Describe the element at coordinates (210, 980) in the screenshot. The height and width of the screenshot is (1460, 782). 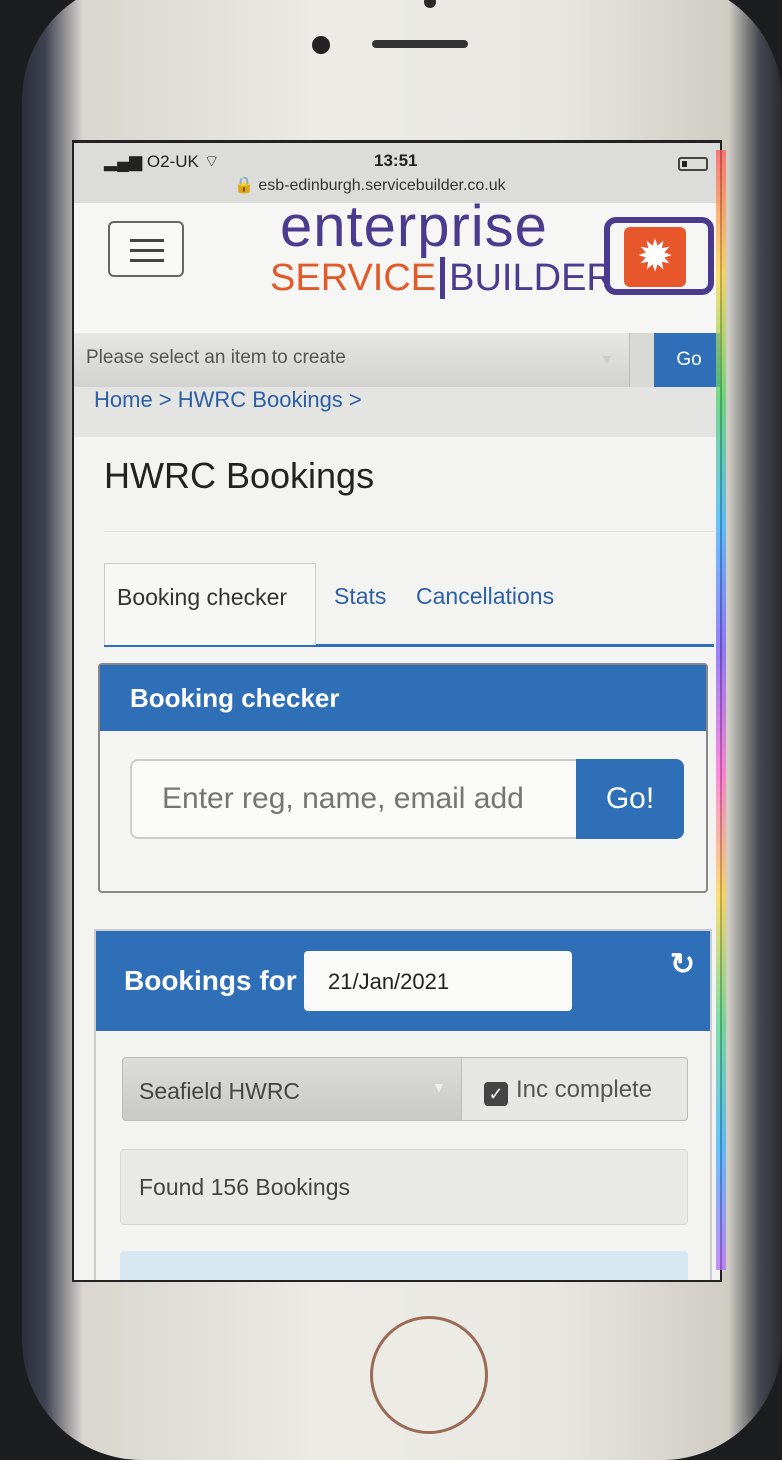
I see `bookings-for-label: Bookings for` at that location.